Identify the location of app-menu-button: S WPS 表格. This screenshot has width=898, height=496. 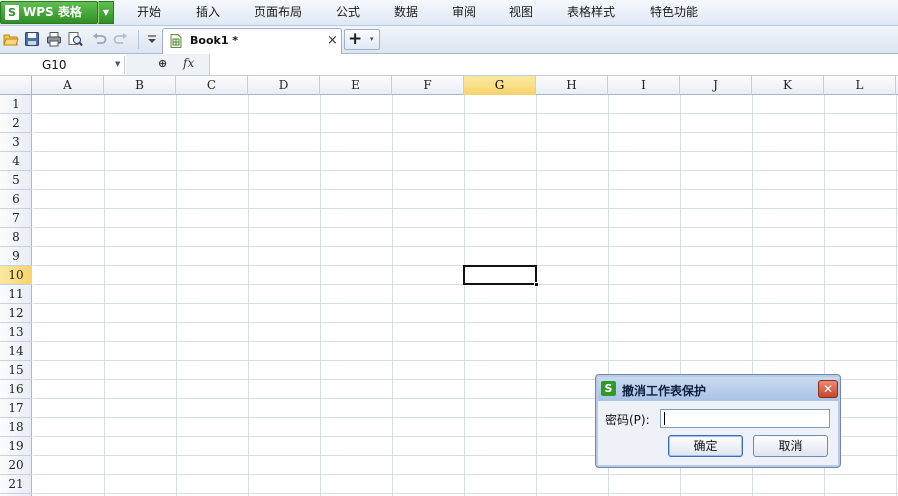
(49, 12).